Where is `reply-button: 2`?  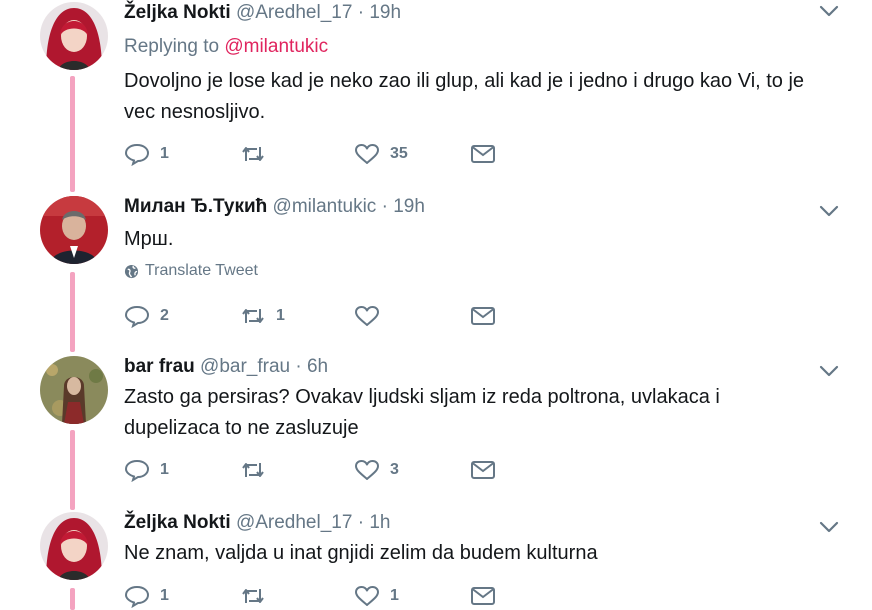
reply-button: 2 is located at coordinates (146, 316).